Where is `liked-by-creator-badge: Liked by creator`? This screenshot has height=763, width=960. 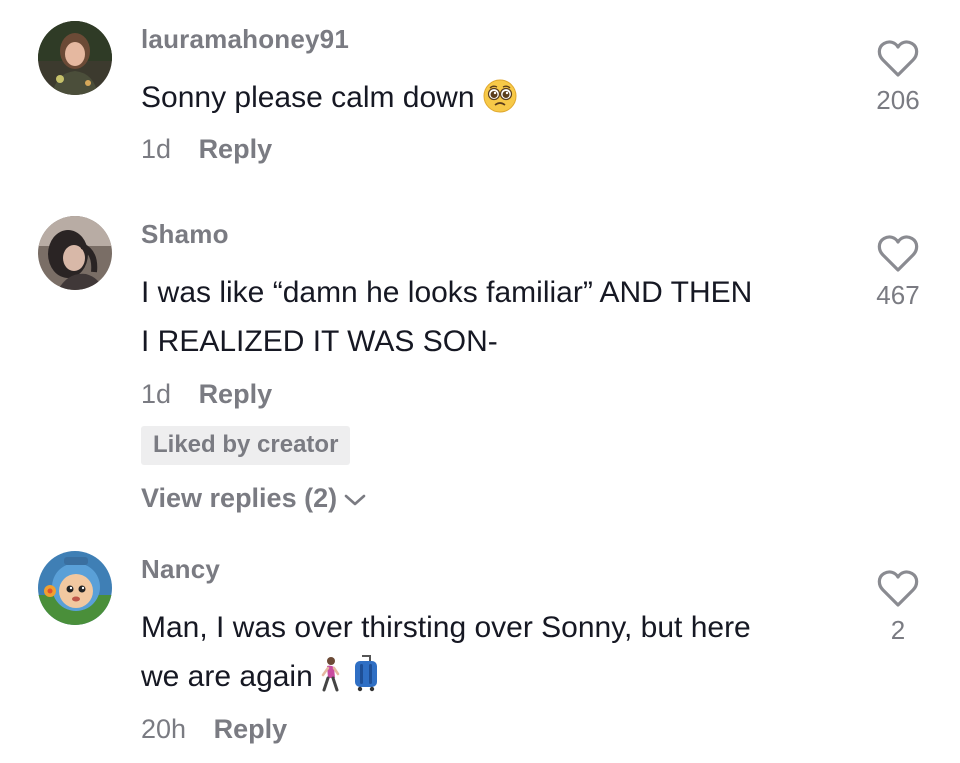
liked-by-creator-badge: Liked by creator is located at coordinates (246, 445).